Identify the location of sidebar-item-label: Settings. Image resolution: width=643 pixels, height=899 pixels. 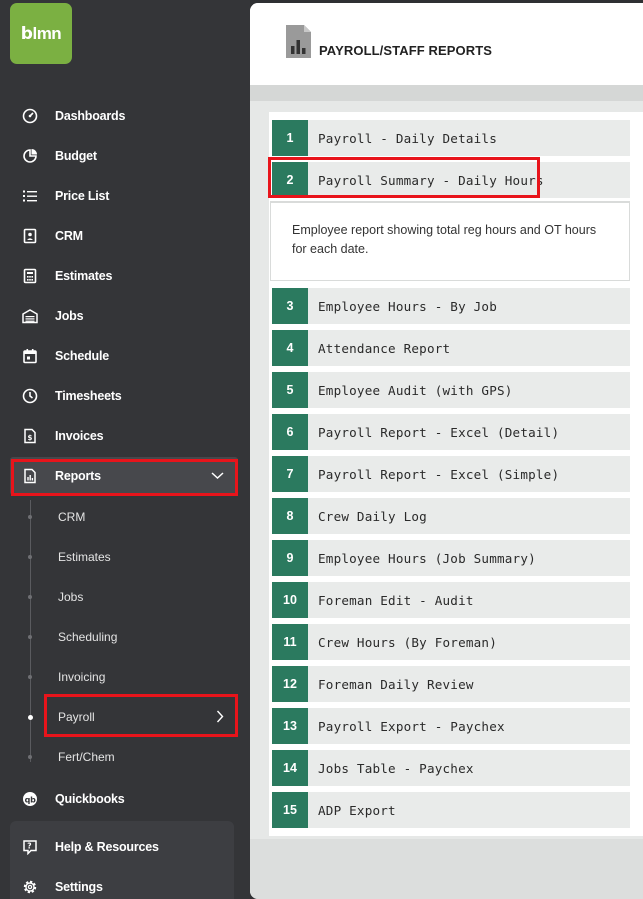
(79, 887).